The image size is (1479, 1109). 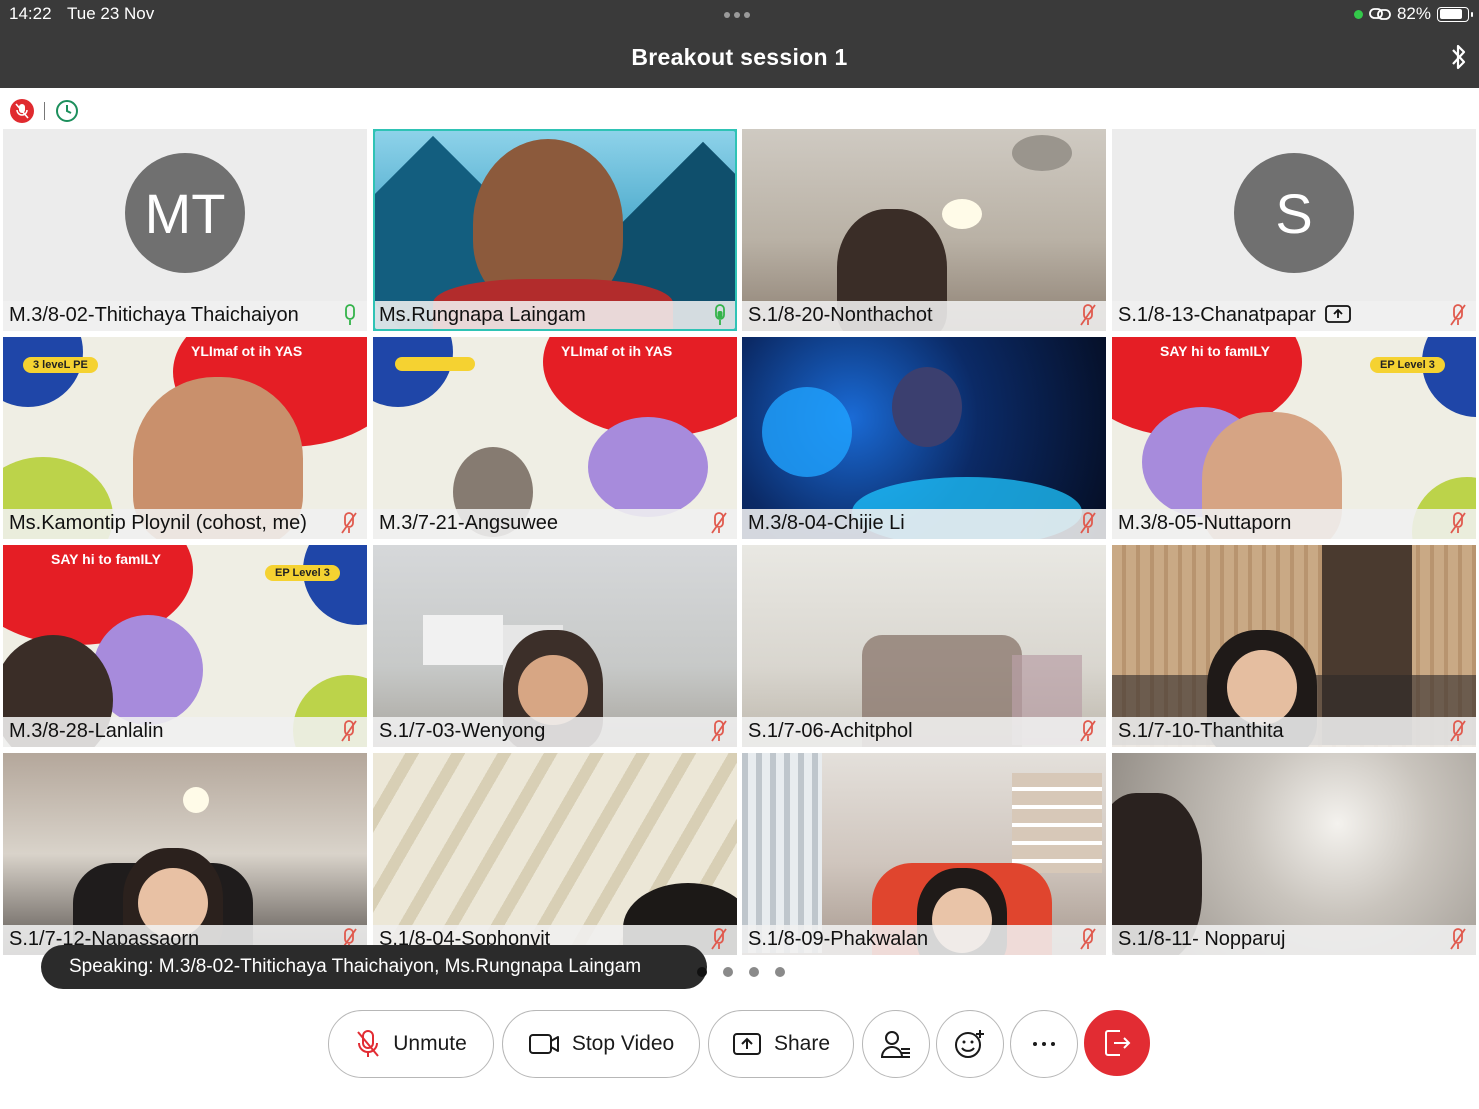 What do you see at coordinates (1294, 854) in the screenshot?
I see `participant-tile: S.1/8-11- Nopparuj` at bounding box center [1294, 854].